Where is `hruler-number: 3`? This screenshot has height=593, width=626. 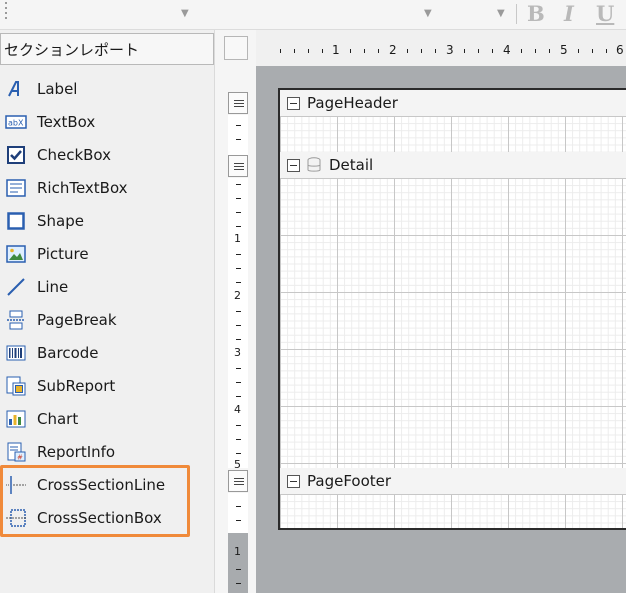 hruler-number: 3 is located at coordinates (450, 50).